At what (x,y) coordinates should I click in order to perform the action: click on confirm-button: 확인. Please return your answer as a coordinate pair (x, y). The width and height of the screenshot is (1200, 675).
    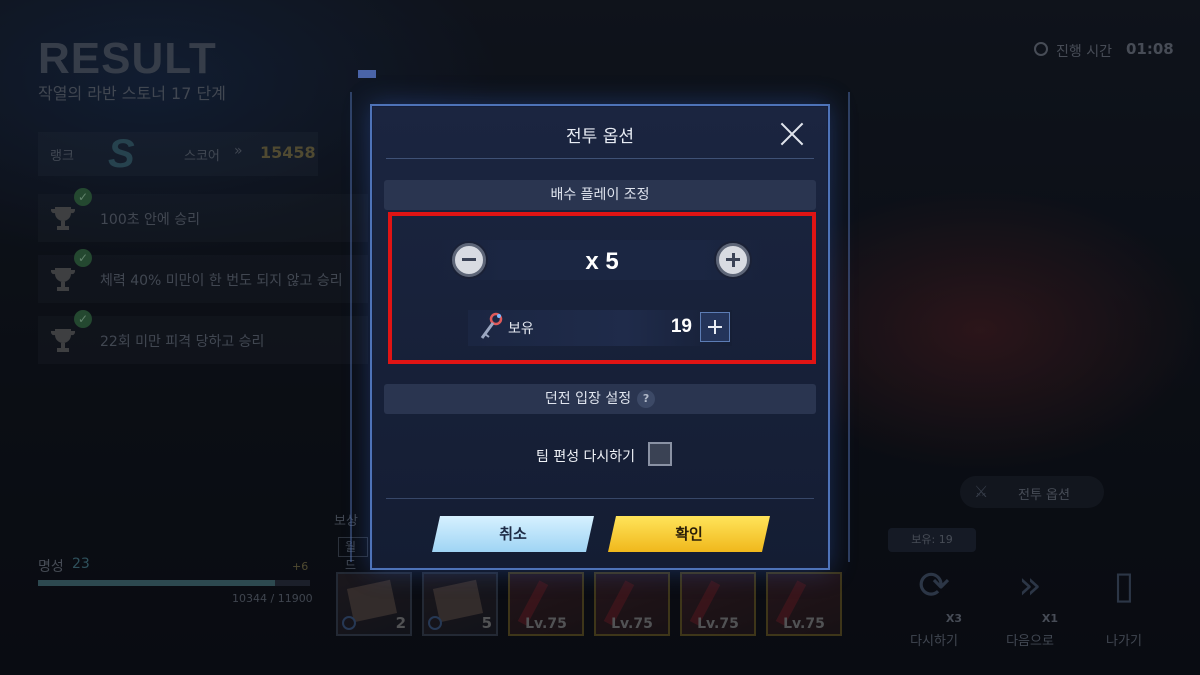
    Looking at the image, I should click on (689, 534).